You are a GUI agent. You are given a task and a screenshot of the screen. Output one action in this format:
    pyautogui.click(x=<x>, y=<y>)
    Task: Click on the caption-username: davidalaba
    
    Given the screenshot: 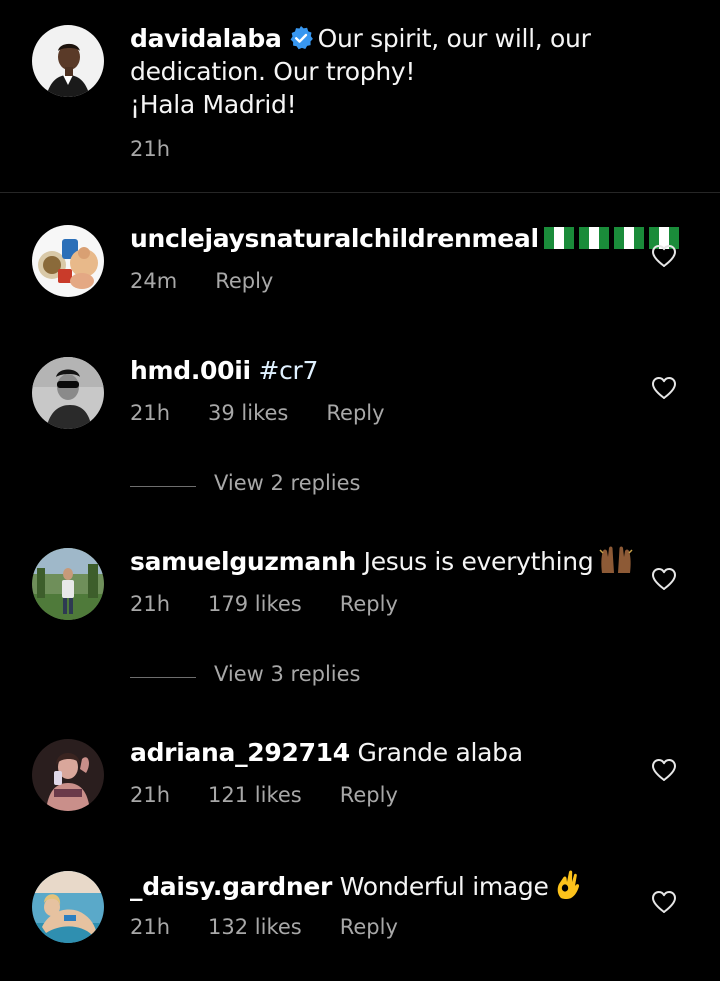 What is the action you would take?
    pyautogui.click(x=206, y=38)
    